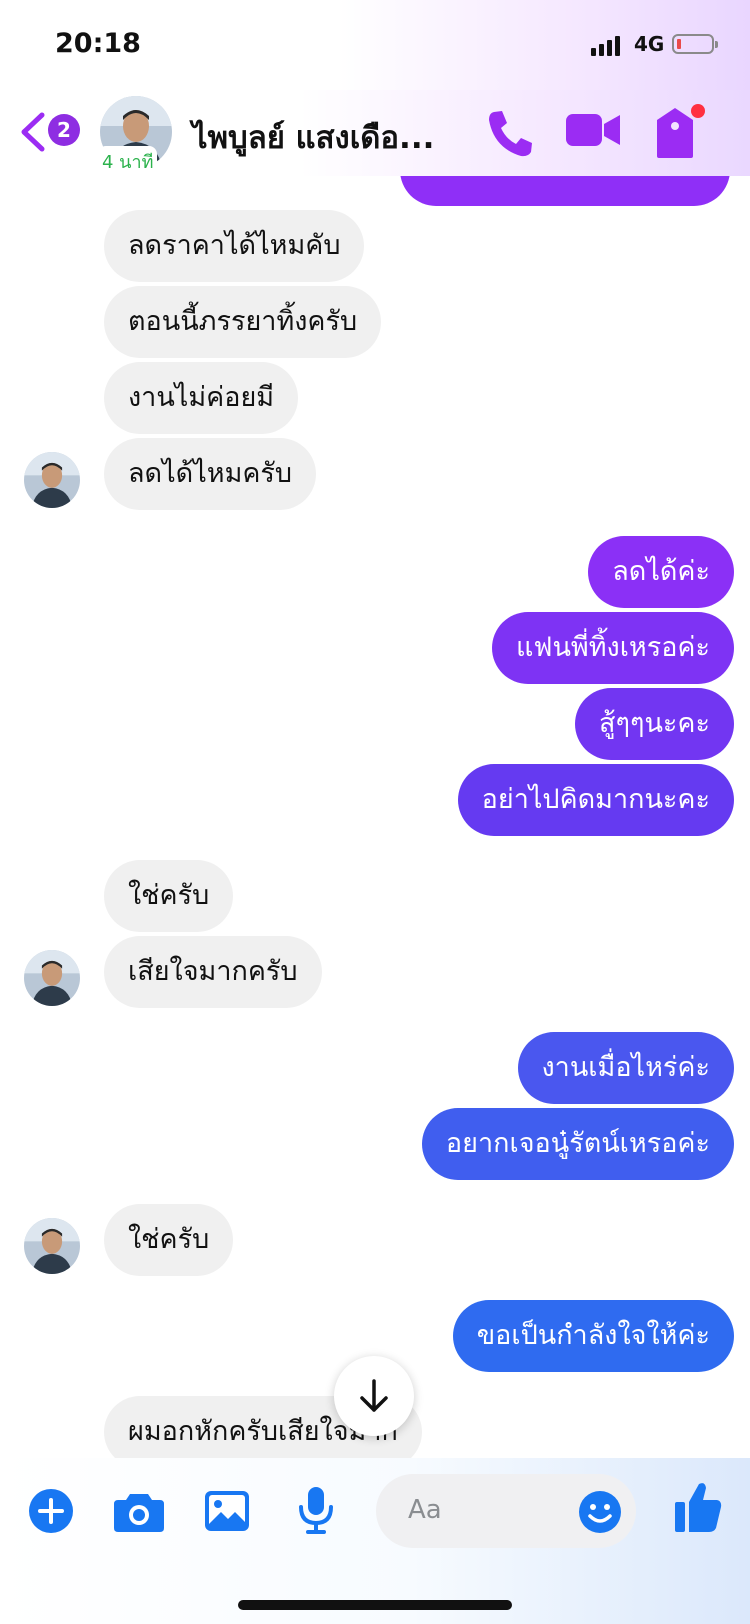 This screenshot has width=750, height=1624. I want to click on message-bubble-incoming: ตอนนี้ภรรยาทิ้งครับ, so click(243, 322).